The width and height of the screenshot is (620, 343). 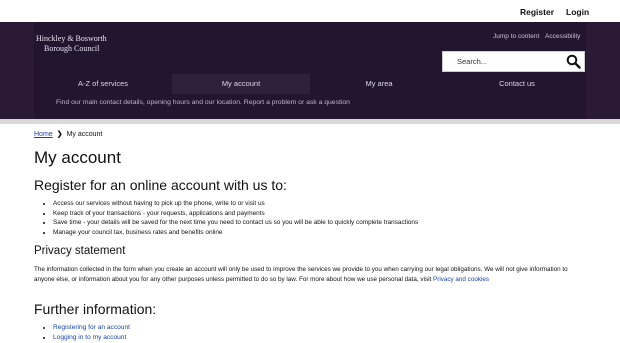 What do you see at coordinates (43, 134) in the screenshot?
I see `breadcrumb-home-link: Home` at bounding box center [43, 134].